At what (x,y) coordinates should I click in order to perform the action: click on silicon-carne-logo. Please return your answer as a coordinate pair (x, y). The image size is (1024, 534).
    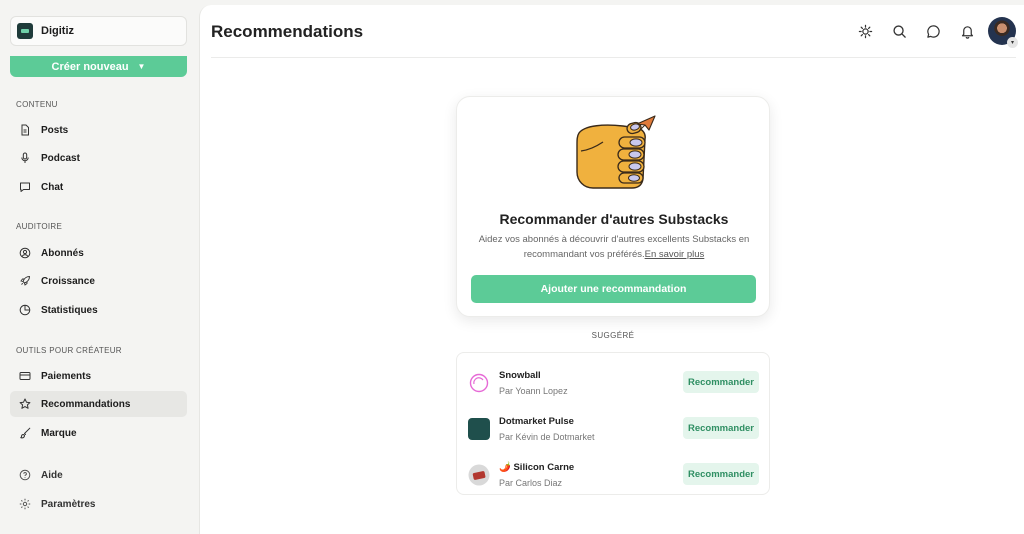
    Looking at the image, I should click on (479, 475).